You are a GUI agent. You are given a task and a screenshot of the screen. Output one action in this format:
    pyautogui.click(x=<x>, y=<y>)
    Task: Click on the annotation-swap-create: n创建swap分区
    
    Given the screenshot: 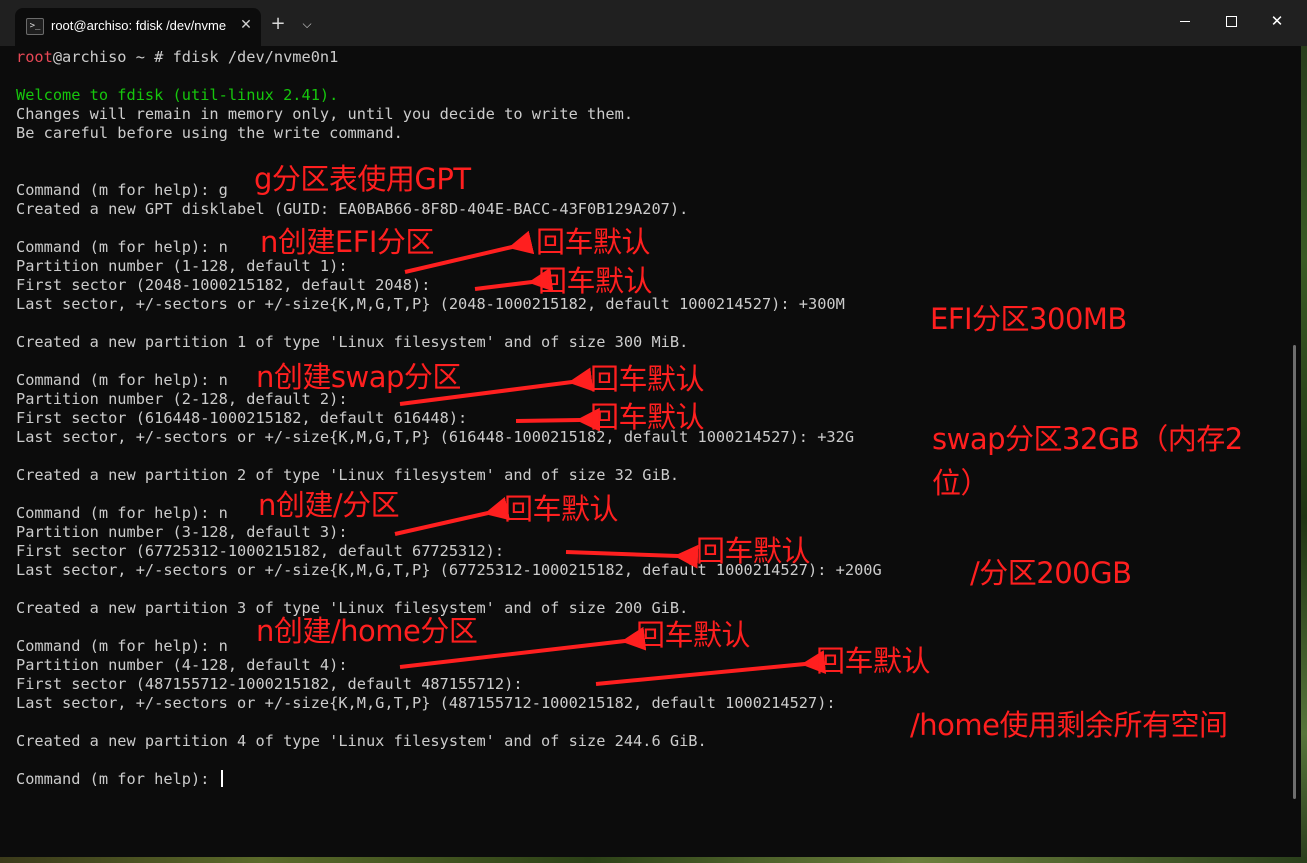 What is the action you would take?
    pyautogui.click(x=358, y=377)
    